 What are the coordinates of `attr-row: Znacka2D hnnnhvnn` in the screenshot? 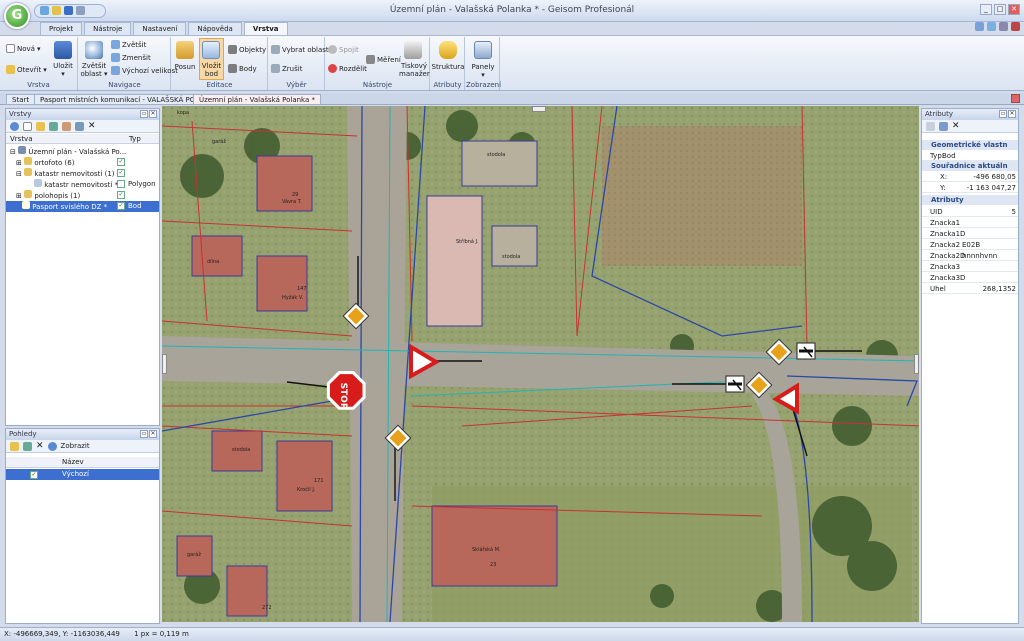 It's located at (970, 256).